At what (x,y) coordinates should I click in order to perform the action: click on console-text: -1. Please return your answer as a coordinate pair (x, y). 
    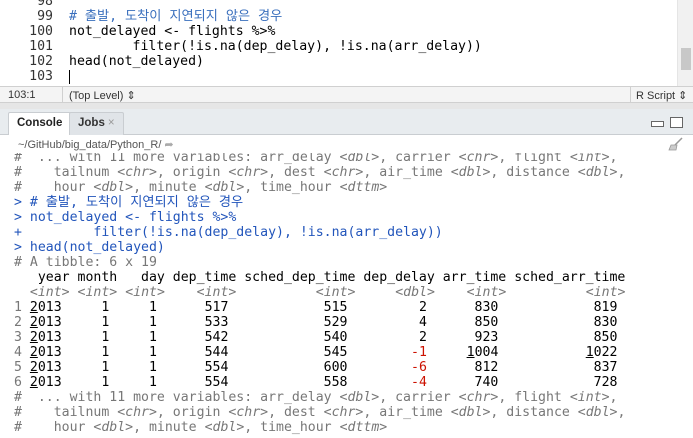
    Looking at the image, I should click on (419, 352).